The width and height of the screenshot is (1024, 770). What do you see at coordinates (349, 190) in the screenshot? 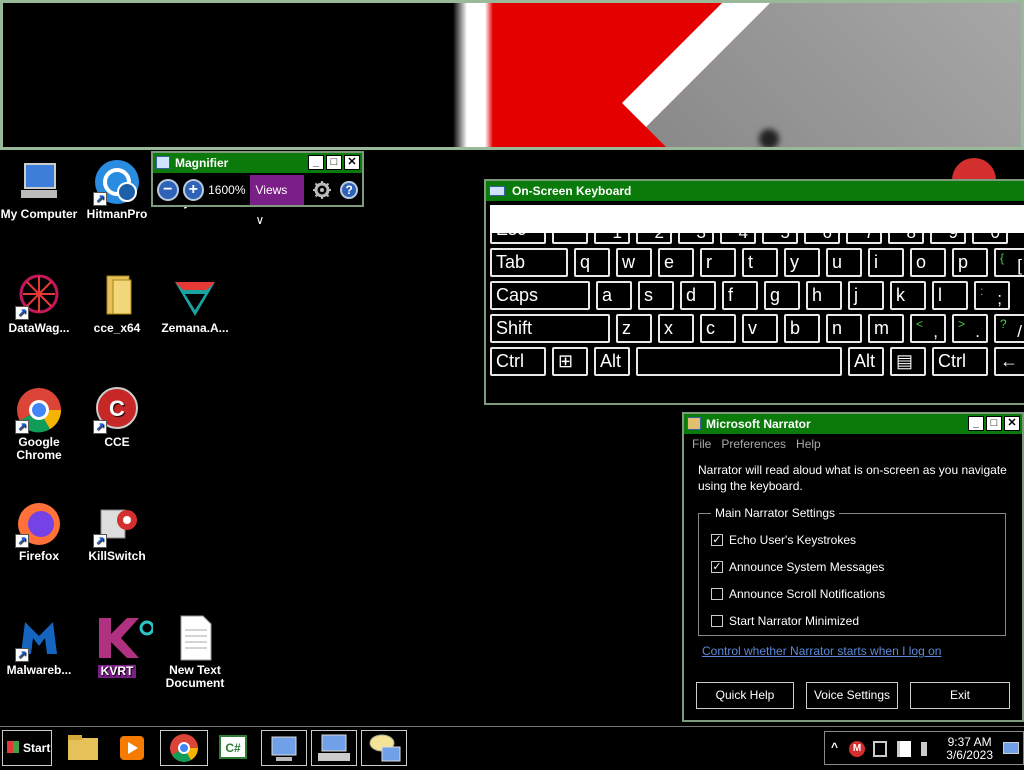
I see `help-button: ?` at bounding box center [349, 190].